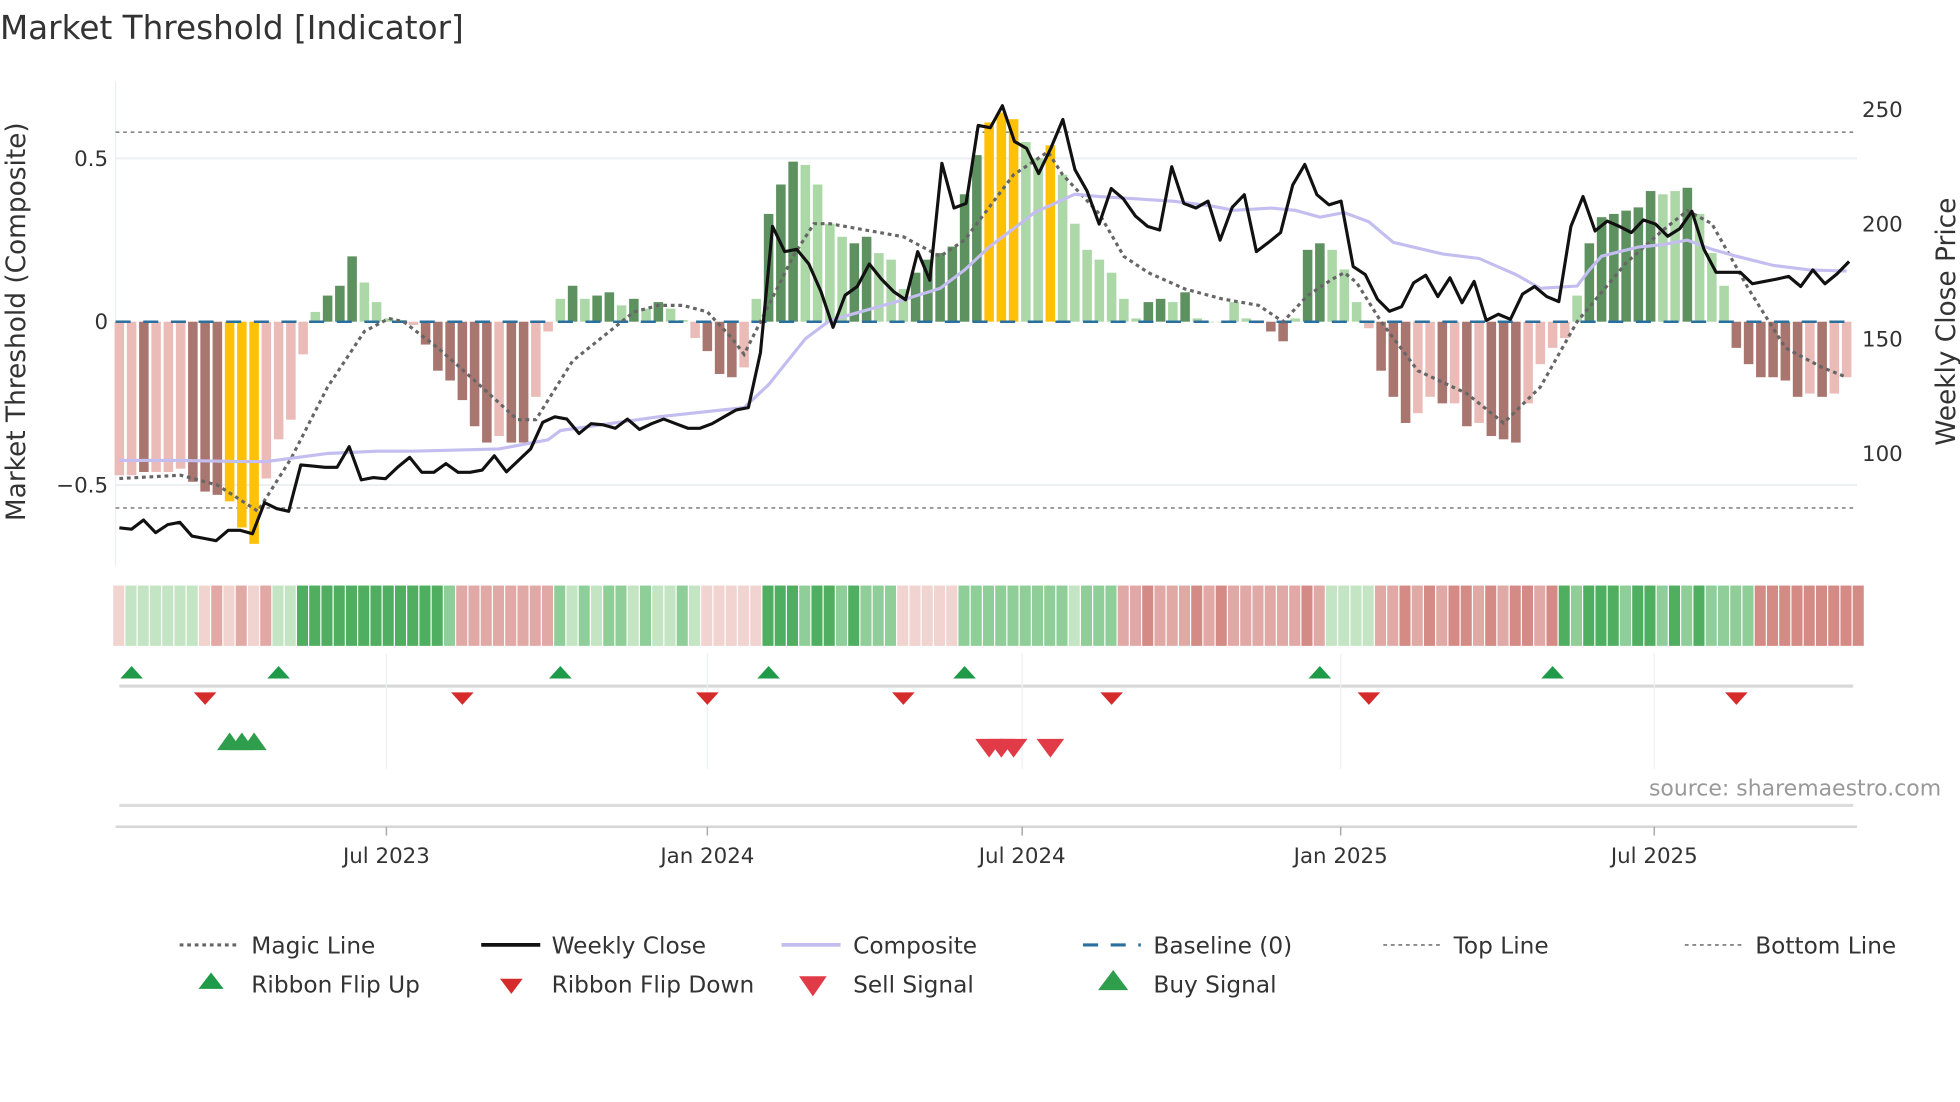  What do you see at coordinates (1882, 225) in the screenshot?
I see `right-tick-label: 200` at bounding box center [1882, 225].